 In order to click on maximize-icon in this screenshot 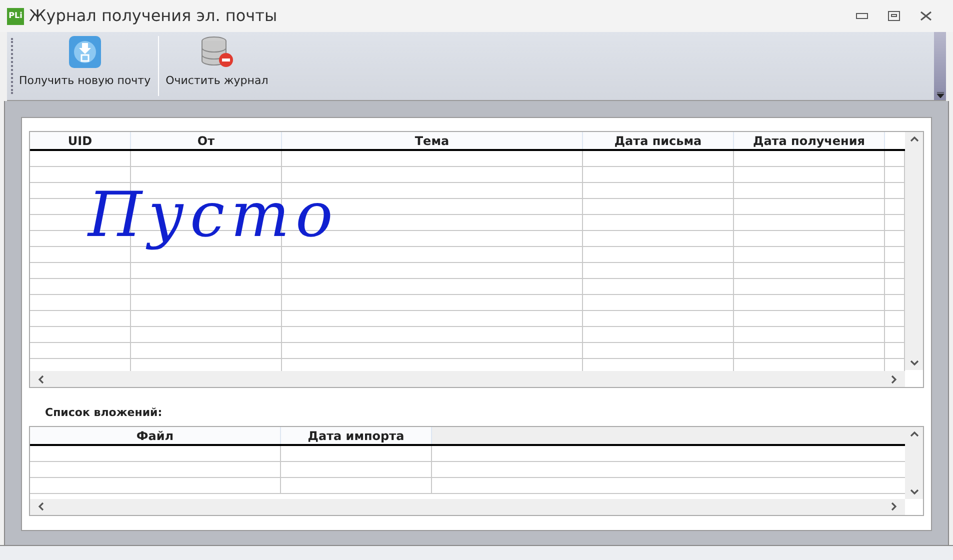, I will do `click(894, 16)`.